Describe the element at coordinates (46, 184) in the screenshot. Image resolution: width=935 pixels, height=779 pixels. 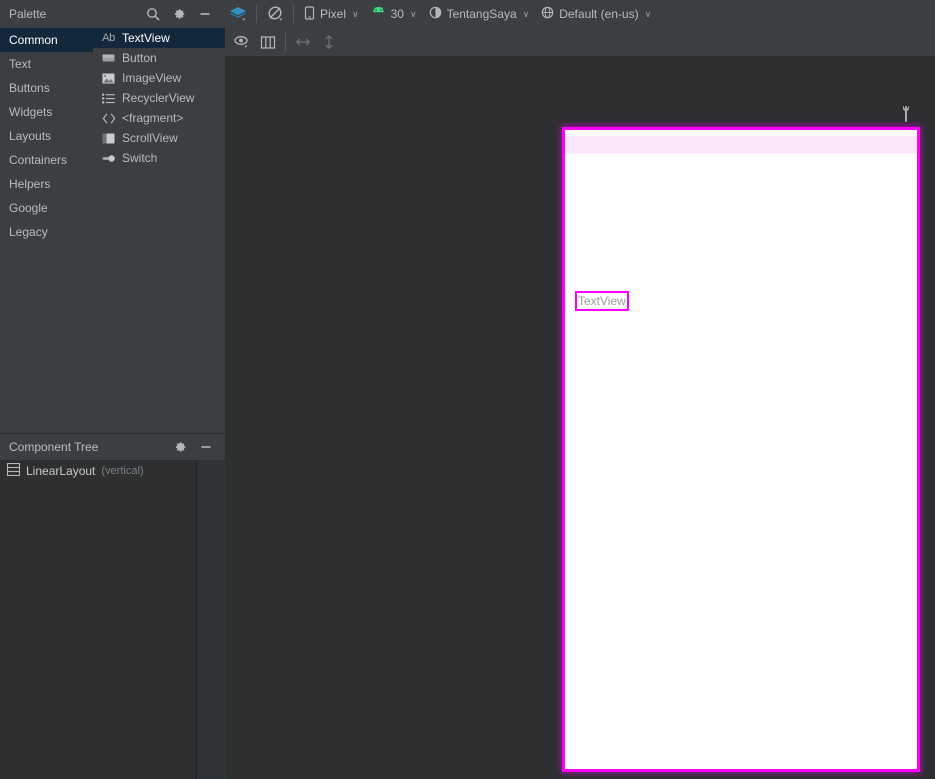
I see `palette-category-helpers: Helpers` at that location.